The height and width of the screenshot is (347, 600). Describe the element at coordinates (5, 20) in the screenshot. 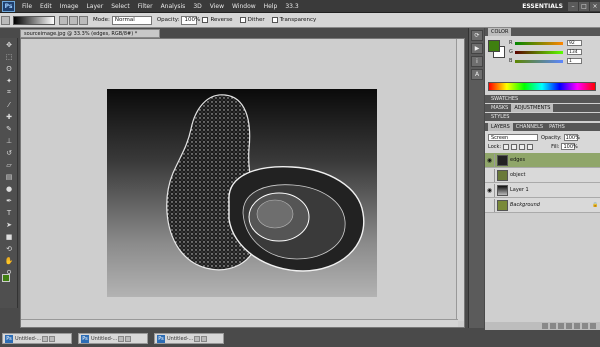

I see `gradient-tool-icon` at that location.